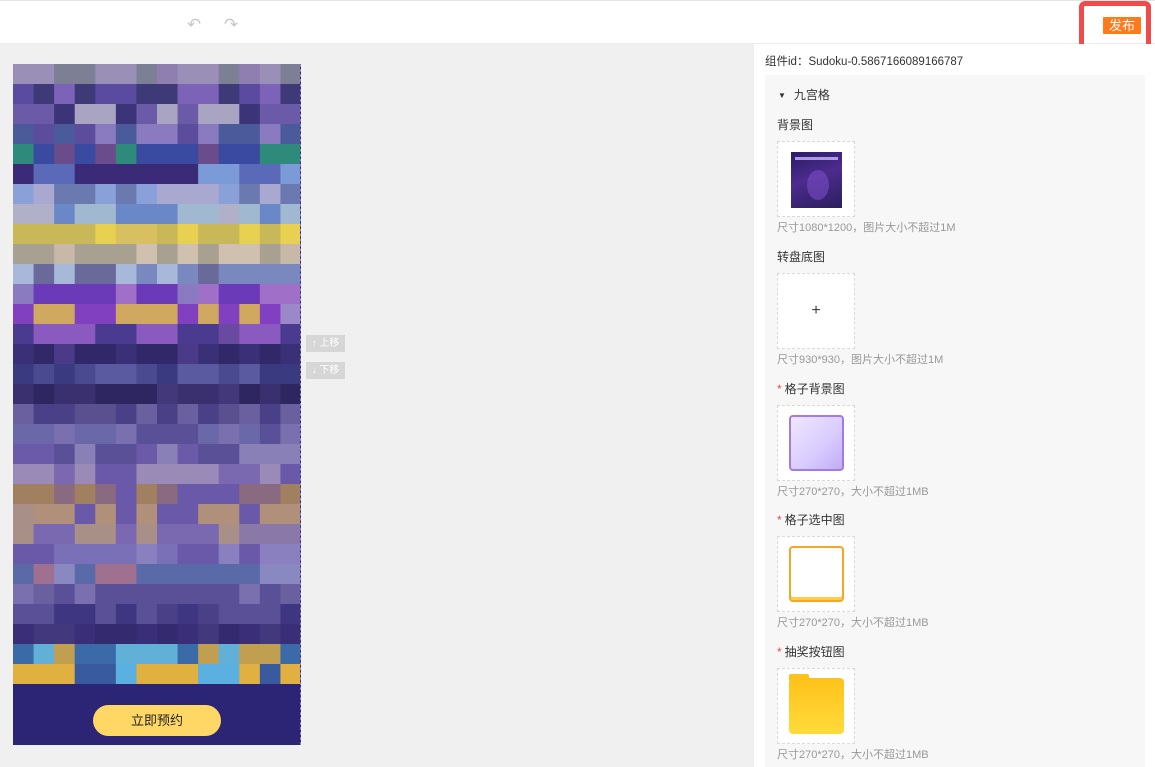 This screenshot has height=767, width=1155. I want to click on move-down-button: ↓ 下移, so click(325, 370).